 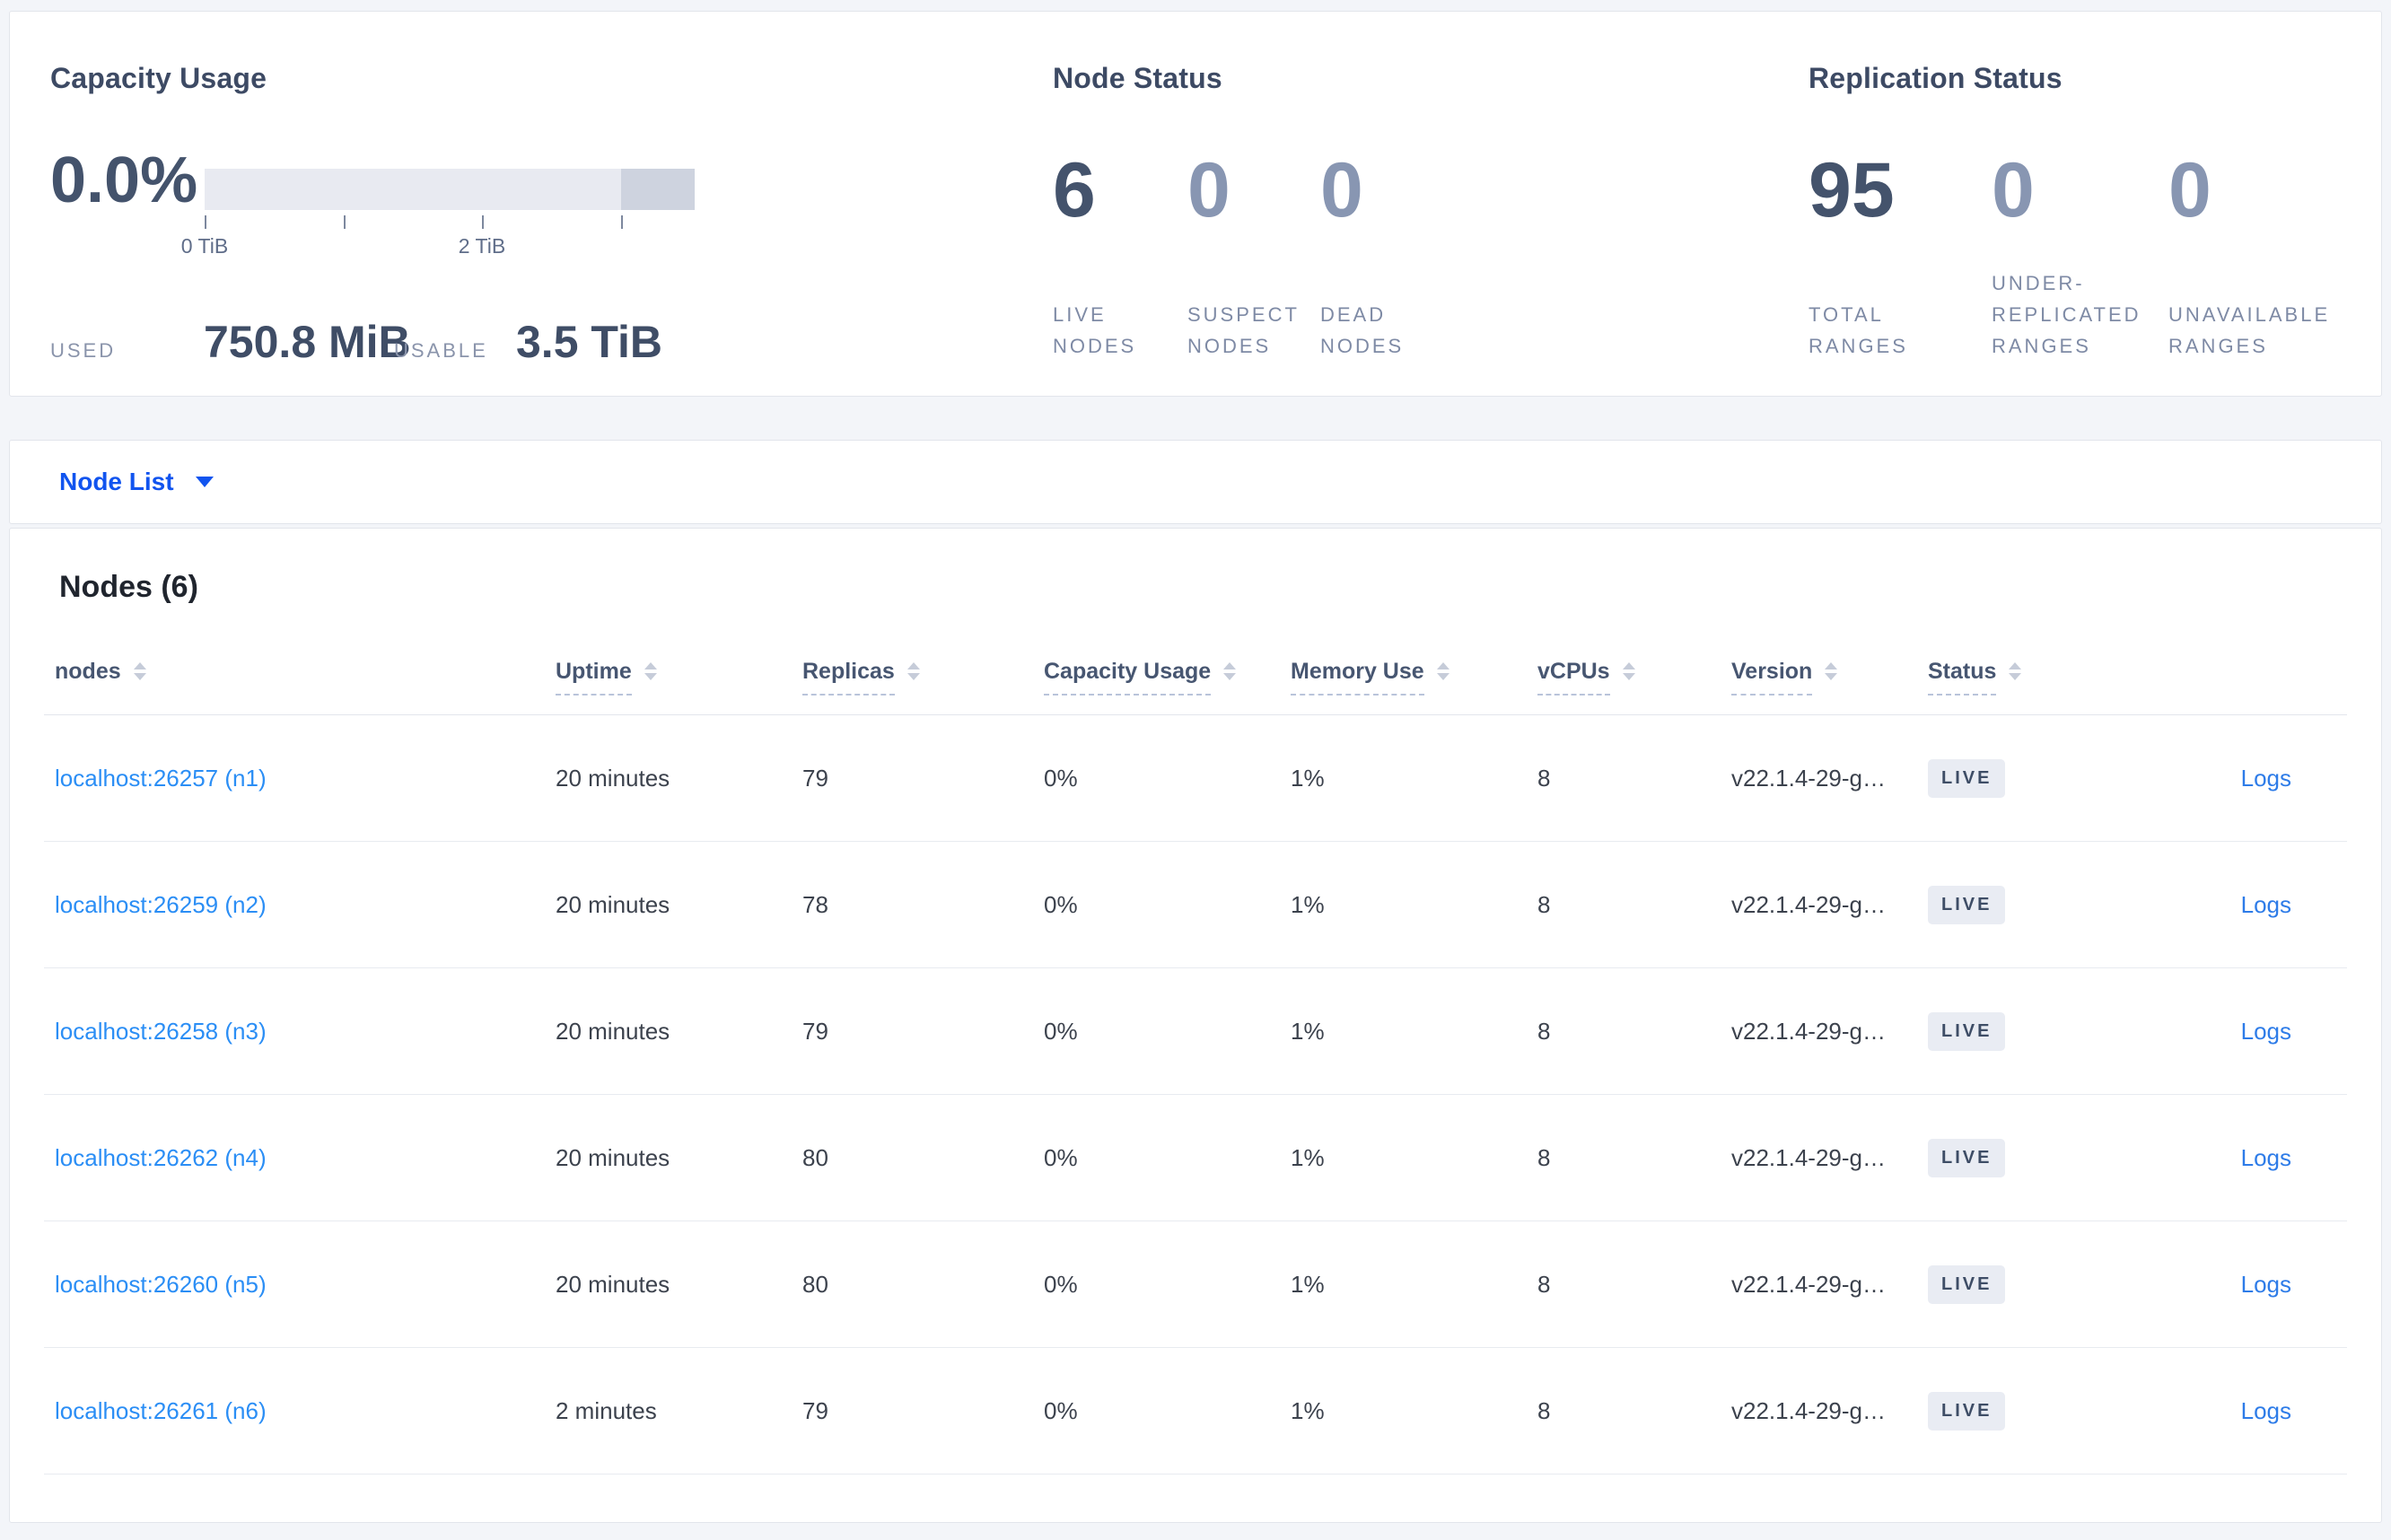 What do you see at coordinates (441, 351) in the screenshot?
I see `usable-label: USABLE` at bounding box center [441, 351].